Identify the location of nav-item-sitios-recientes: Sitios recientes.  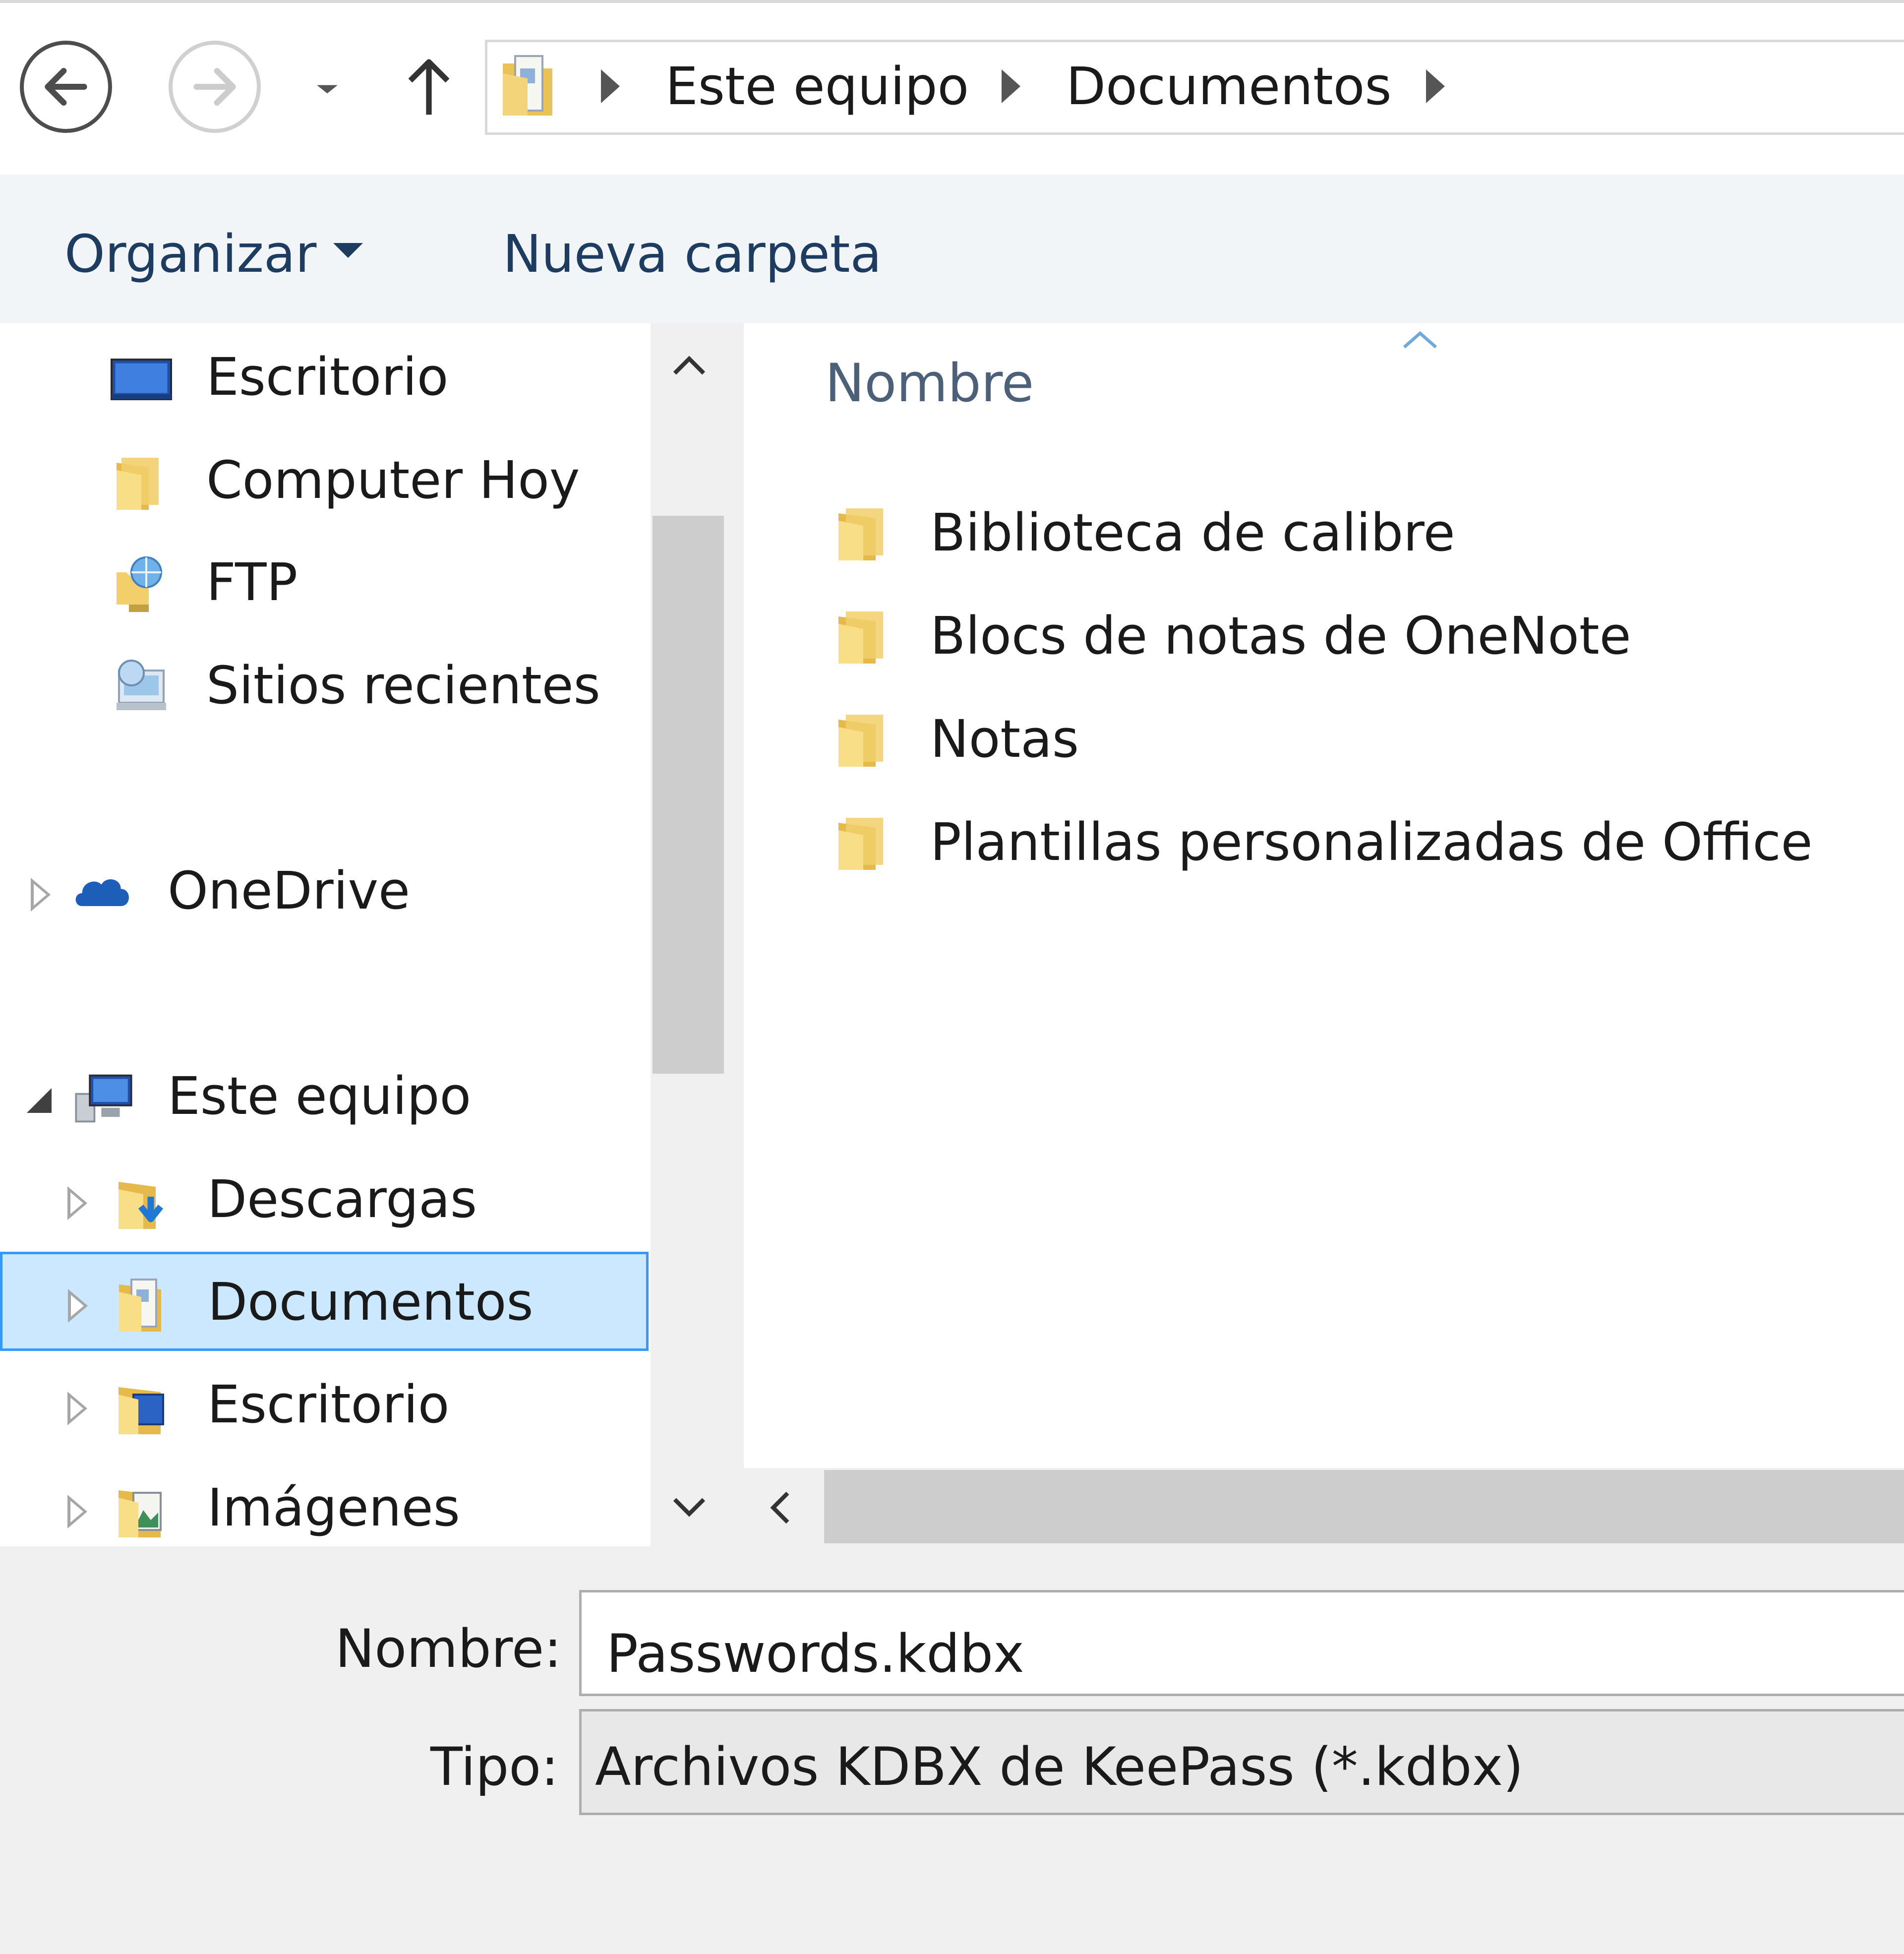
(325, 685).